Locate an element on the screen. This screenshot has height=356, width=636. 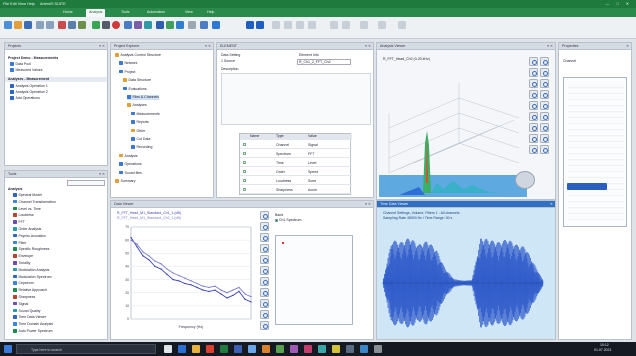
color-icon is located at coordinates (533, 94).